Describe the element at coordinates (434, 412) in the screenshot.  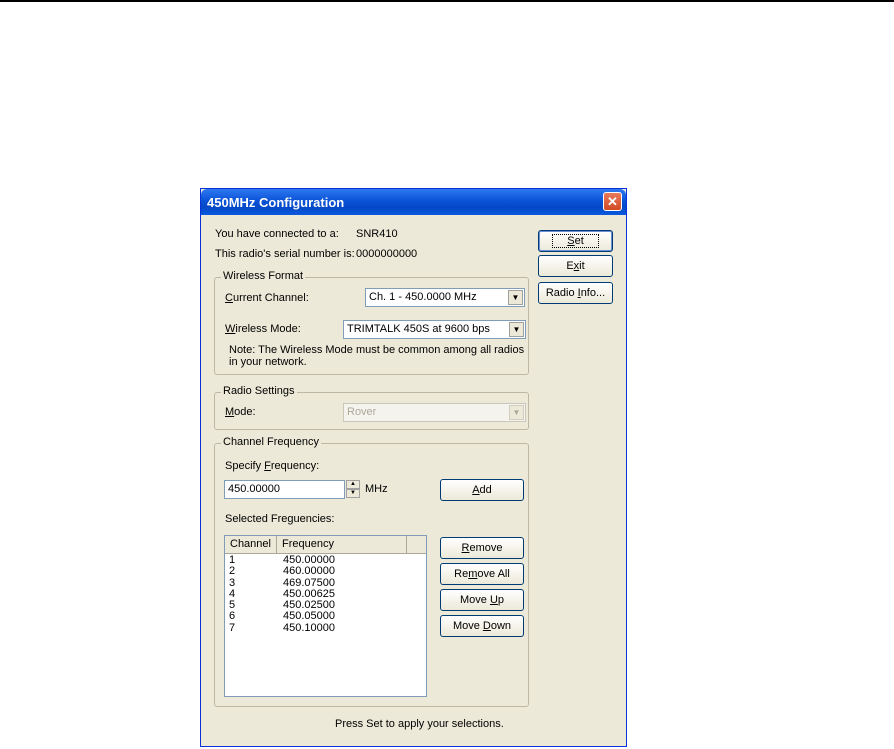
I see `radio-mode-select: Rover ▼` at that location.